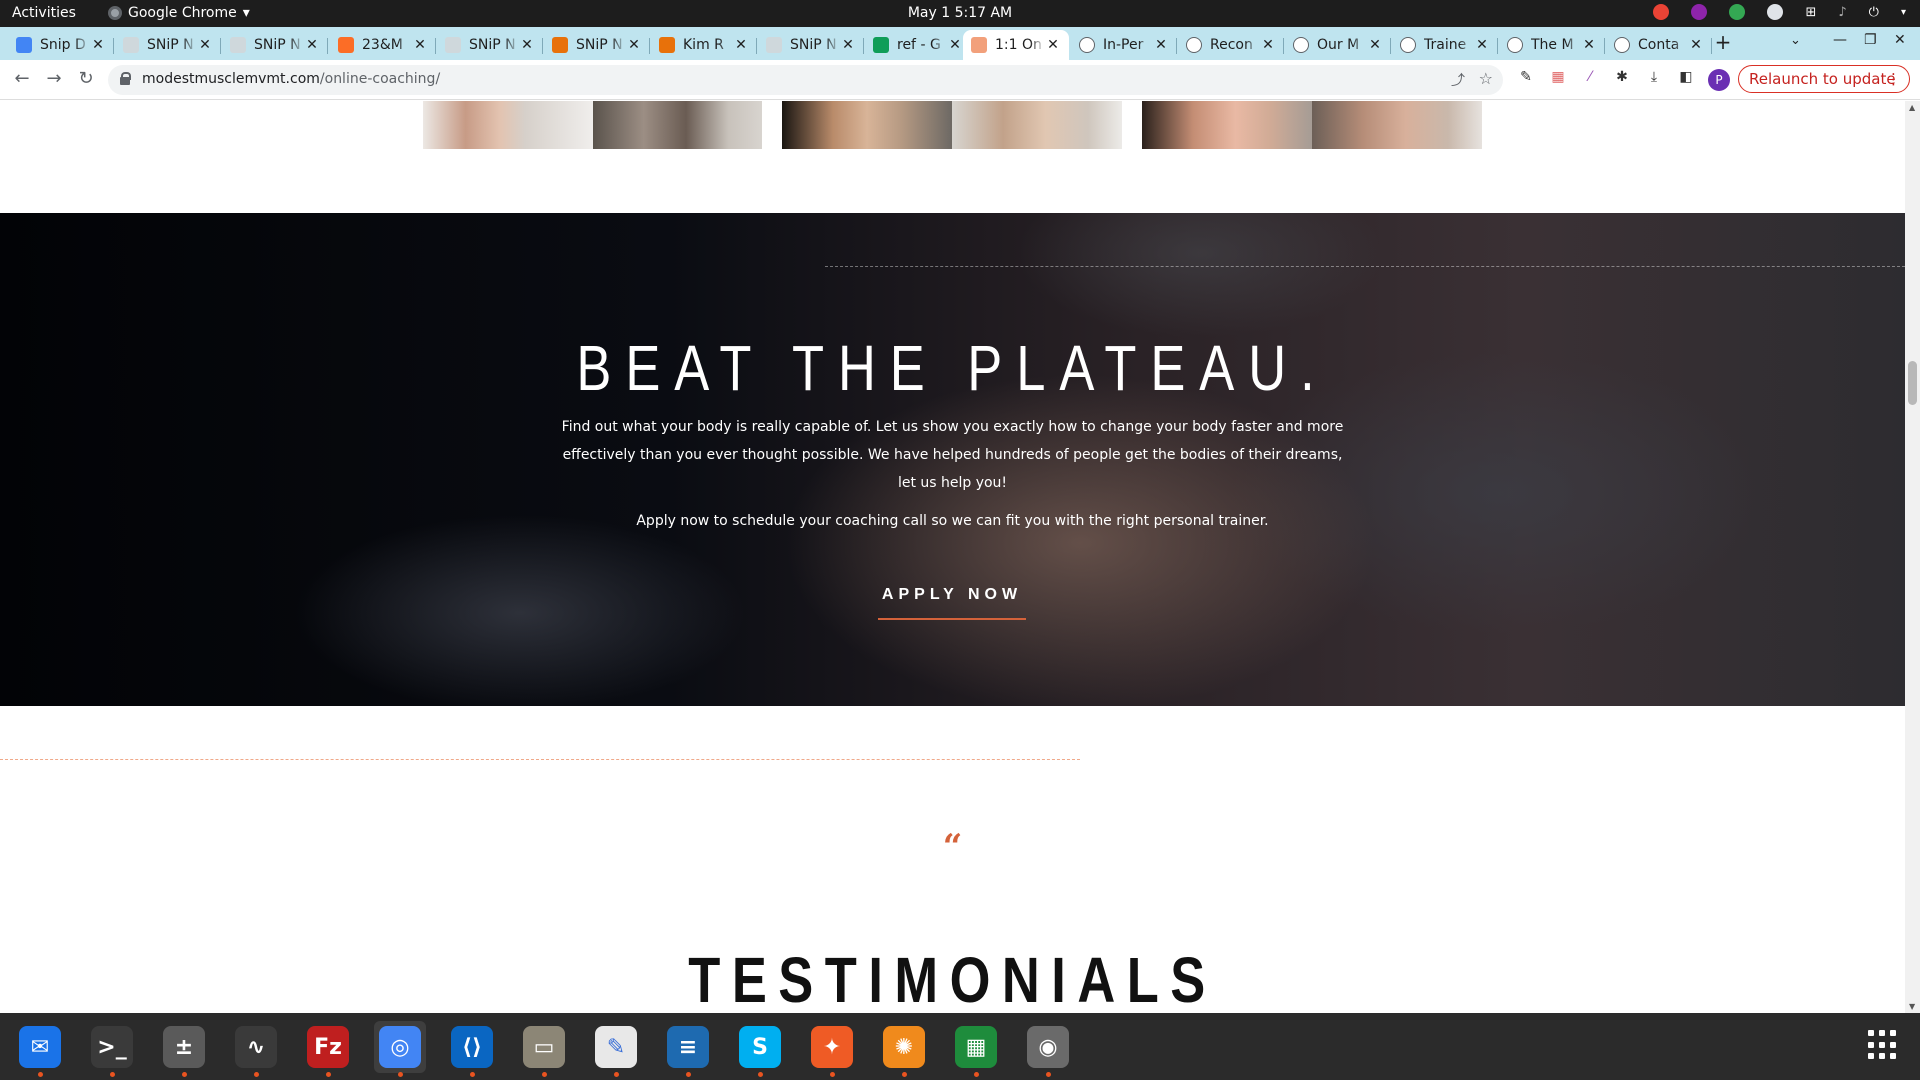 The image size is (1920, 1080). Describe the element at coordinates (1365, 266) in the screenshot. I see `decorative-divider` at that location.